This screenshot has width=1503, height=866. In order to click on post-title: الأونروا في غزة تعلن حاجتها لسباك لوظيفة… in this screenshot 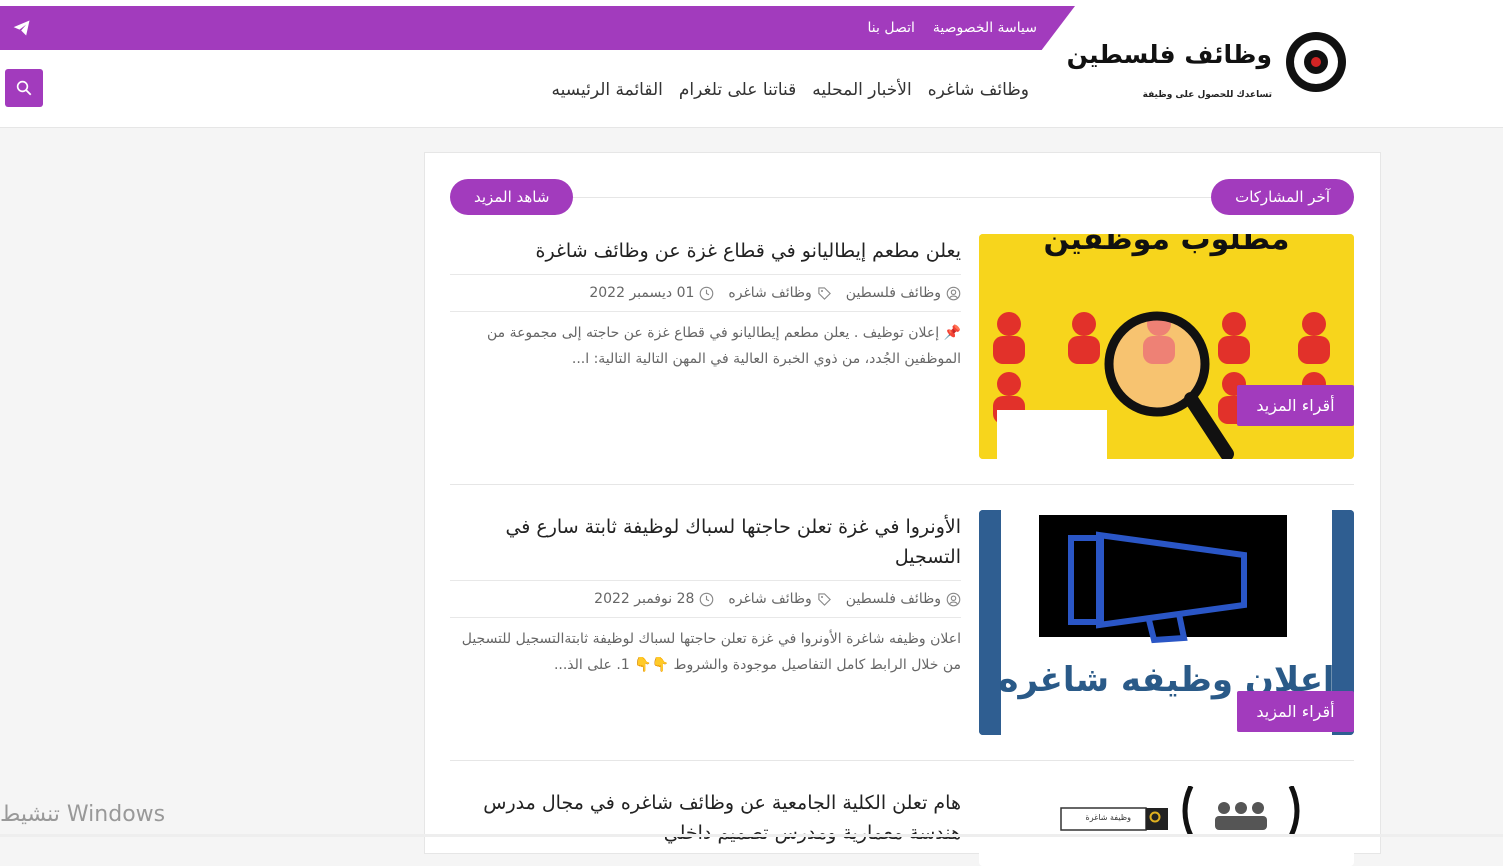, I will do `click(705, 545)`.